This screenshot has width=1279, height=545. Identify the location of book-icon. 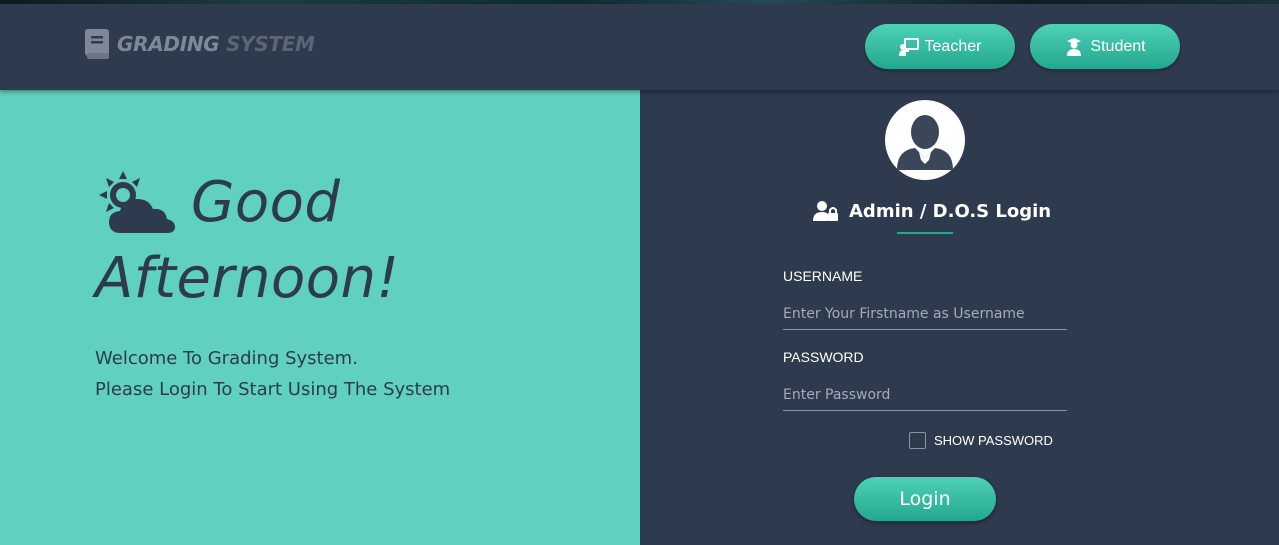
(97, 44).